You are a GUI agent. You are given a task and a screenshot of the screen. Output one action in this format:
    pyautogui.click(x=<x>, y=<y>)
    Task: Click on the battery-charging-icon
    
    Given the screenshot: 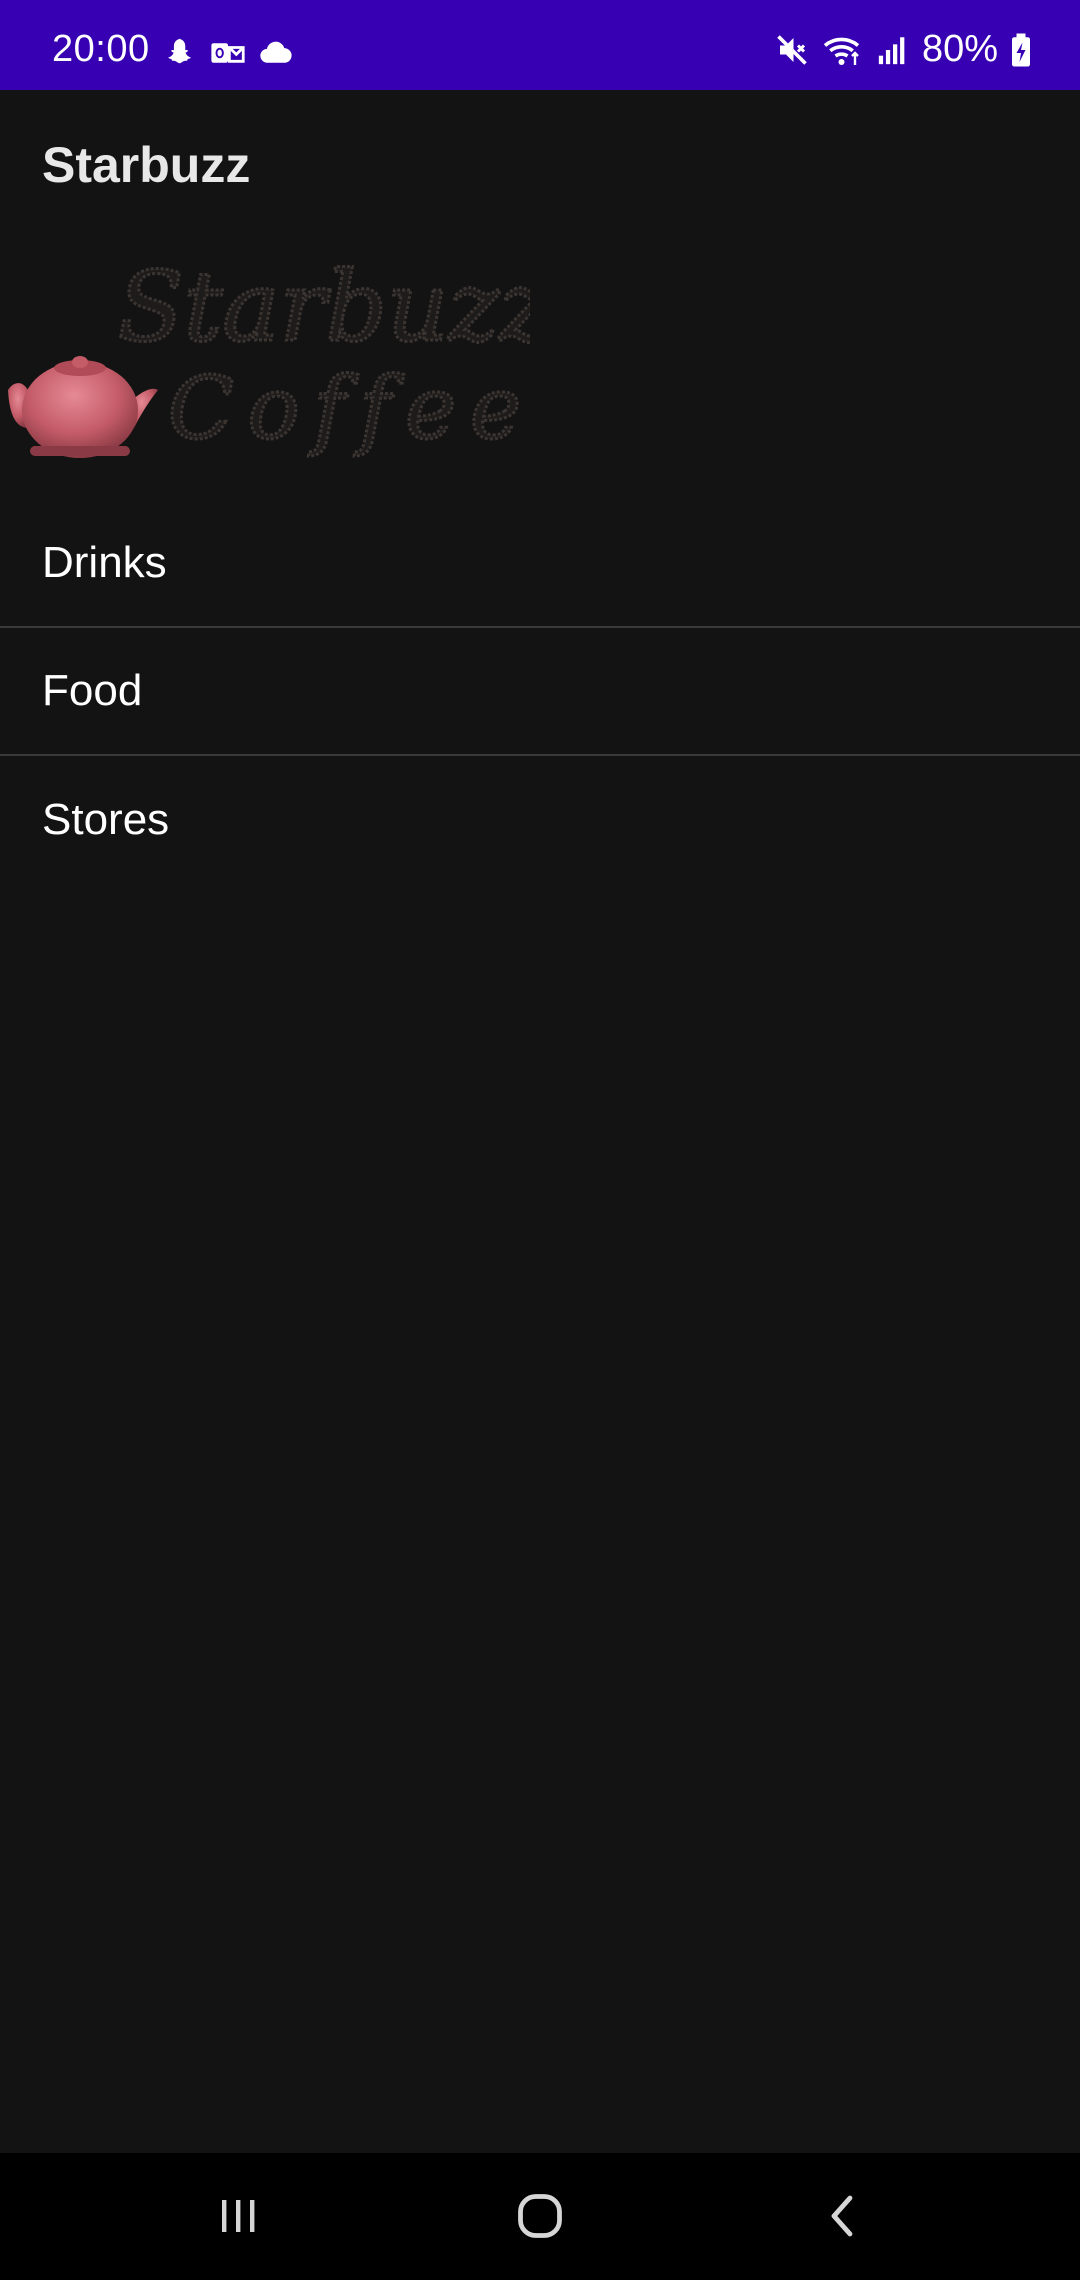 What is the action you would take?
    pyautogui.click(x=1021, y=50)
    